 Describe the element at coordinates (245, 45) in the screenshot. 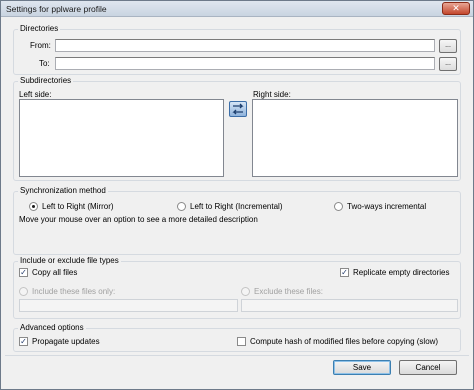

I see `from-input` at that location.